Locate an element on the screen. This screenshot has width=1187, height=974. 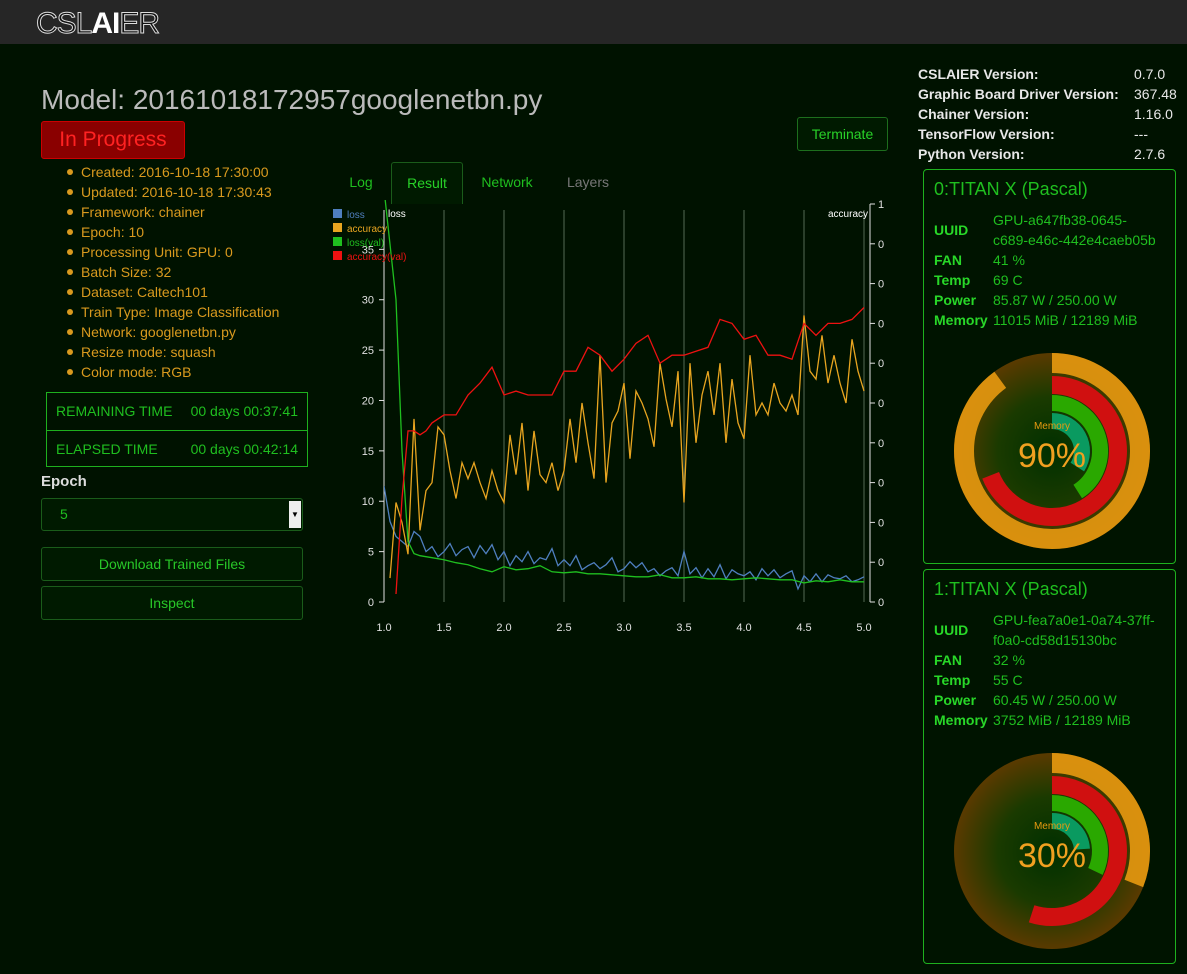
gpu-fan-label: FAN is located at coordinates (948, 260).